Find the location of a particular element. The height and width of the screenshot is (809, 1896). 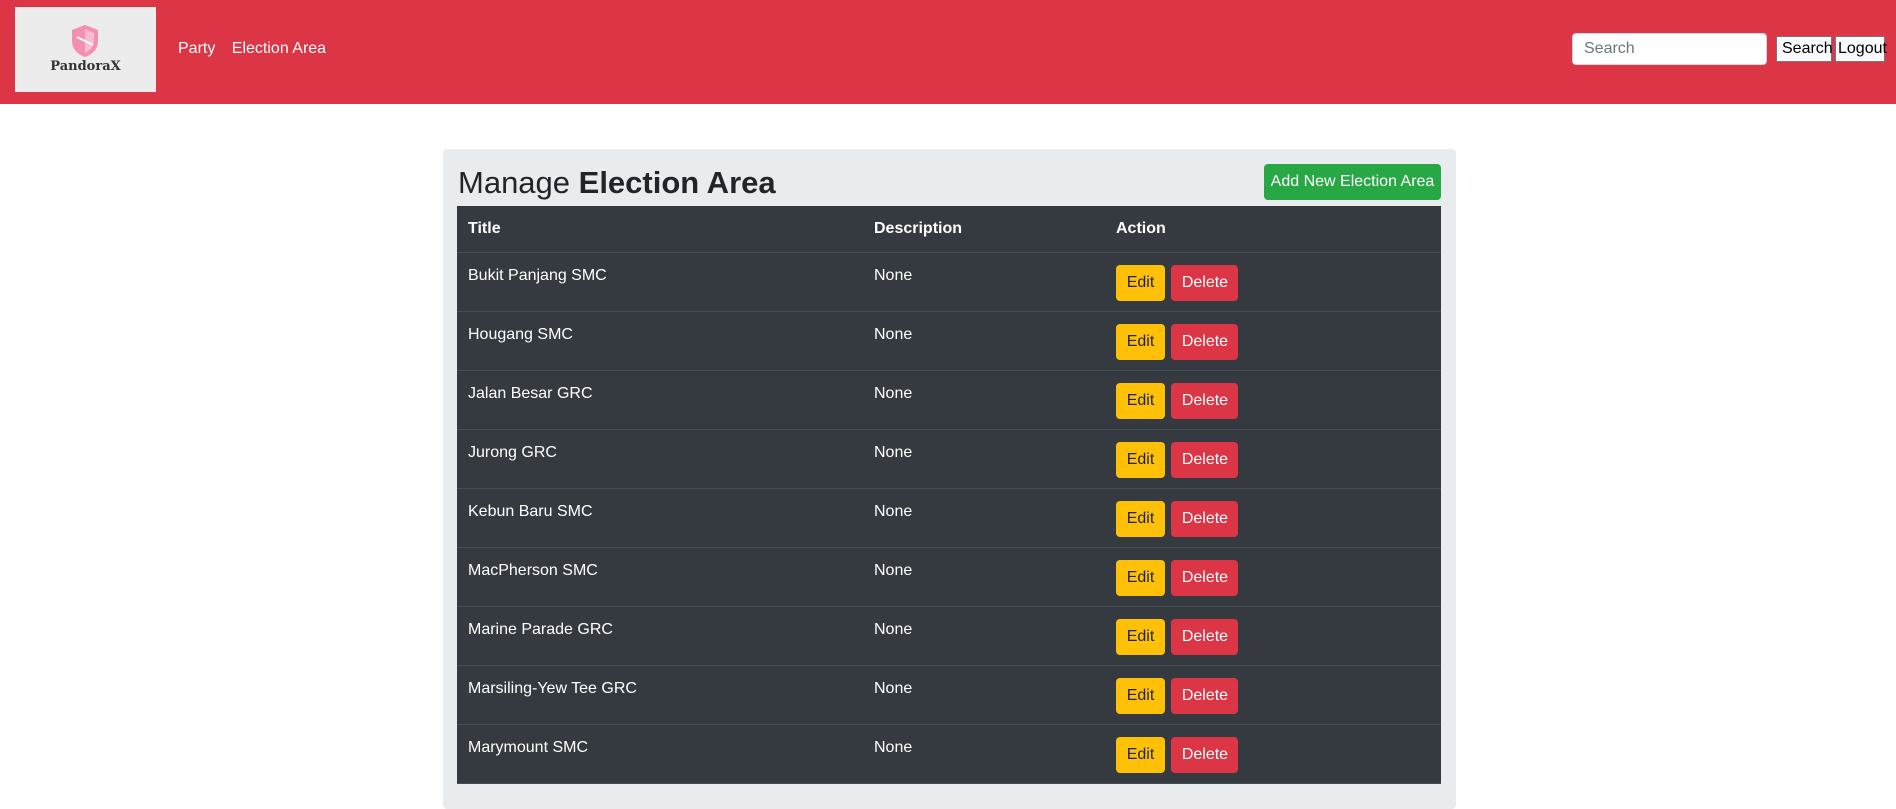

row-title: Marine Parade GRC is located at coordinates (660, 636).